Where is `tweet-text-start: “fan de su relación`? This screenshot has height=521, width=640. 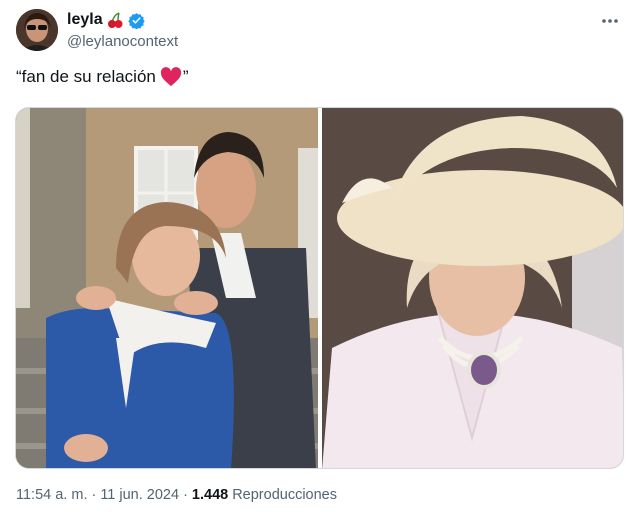 tweet-text-start: “fan de su relación is located at coordinates (86, 76).